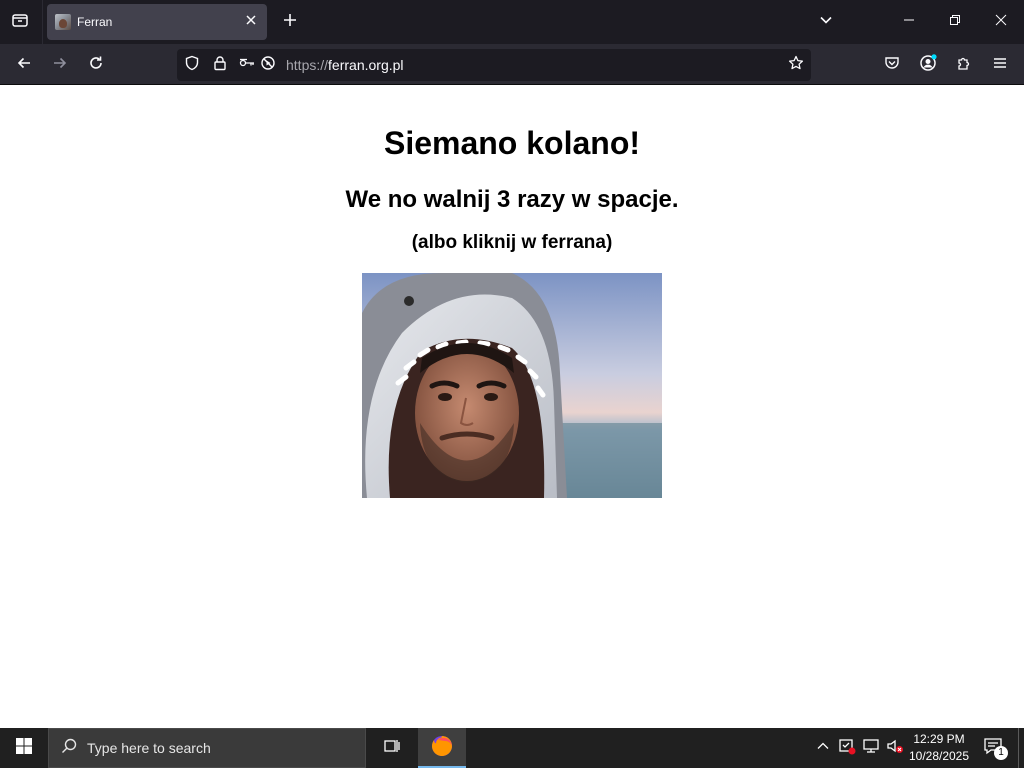 The image size is (1024, 768). I want to click on tab-list-icon, so click(20, 22).